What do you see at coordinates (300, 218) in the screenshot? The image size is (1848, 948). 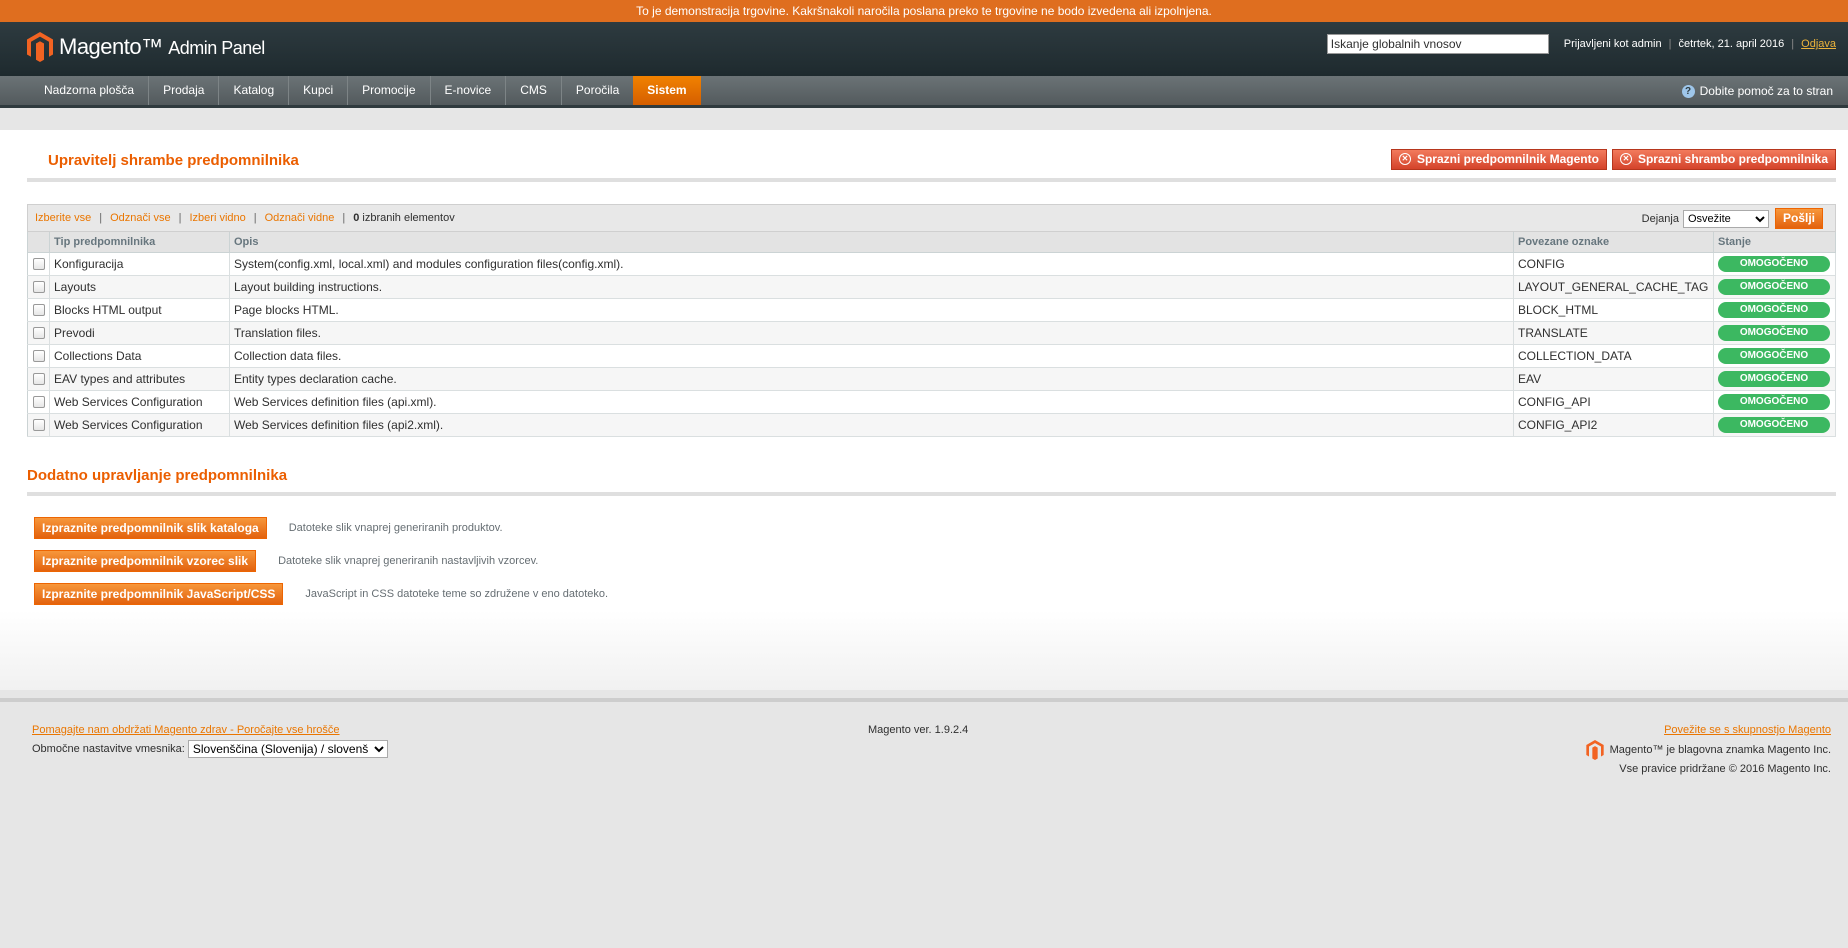 I see `unselect-visible-link: Odznači vidne` at bounding box center [300, 218].